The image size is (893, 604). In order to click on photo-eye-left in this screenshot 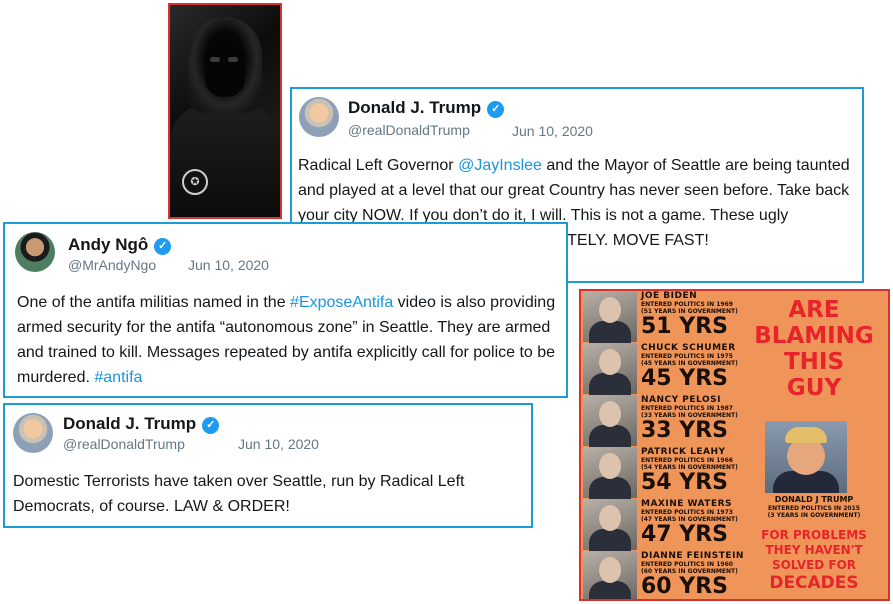, I will do `click(215, 59)`.